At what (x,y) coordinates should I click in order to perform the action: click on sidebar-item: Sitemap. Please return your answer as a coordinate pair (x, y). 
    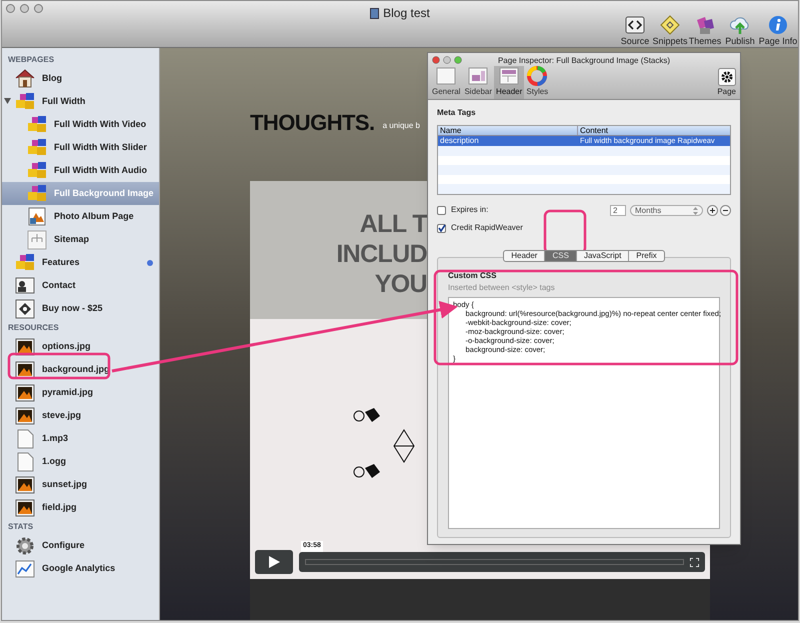
    Looking at the image, I should click on (80, 239).